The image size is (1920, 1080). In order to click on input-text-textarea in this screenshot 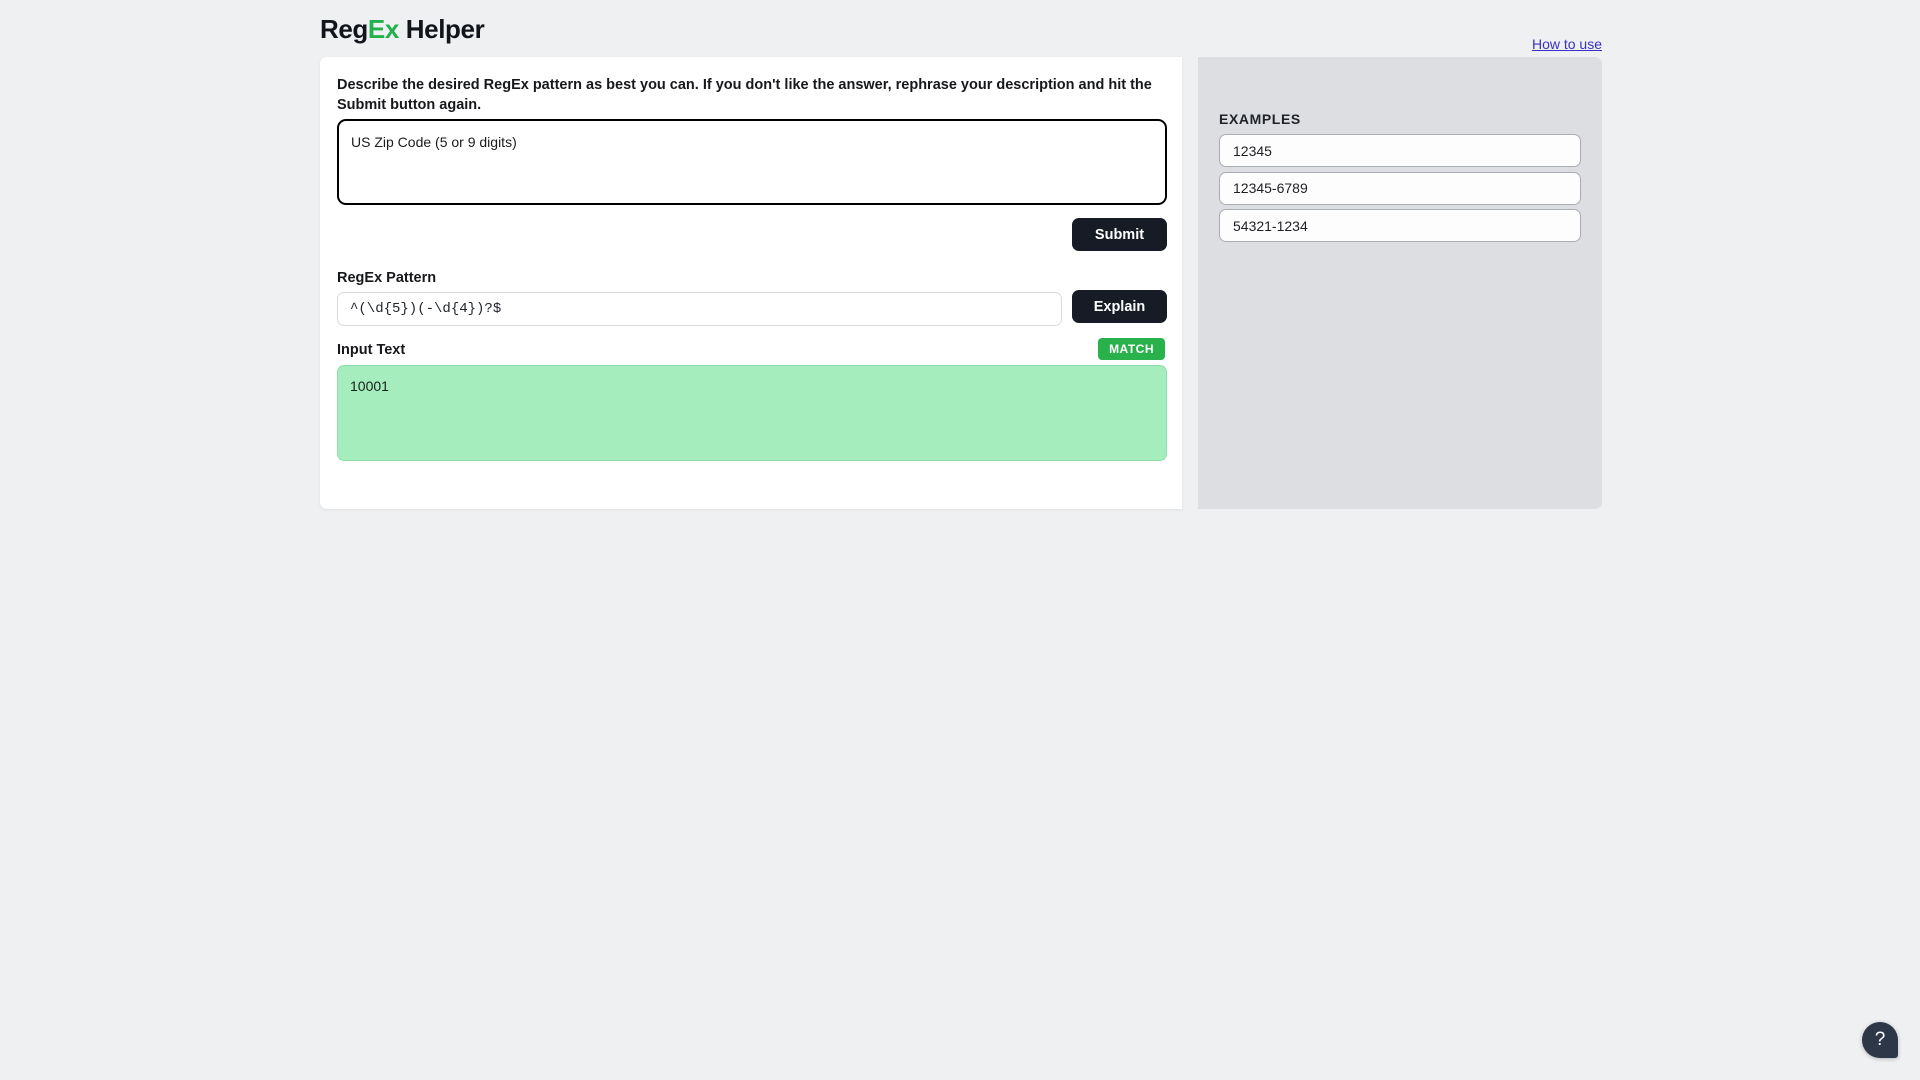, I will do `click(752, 413)`.